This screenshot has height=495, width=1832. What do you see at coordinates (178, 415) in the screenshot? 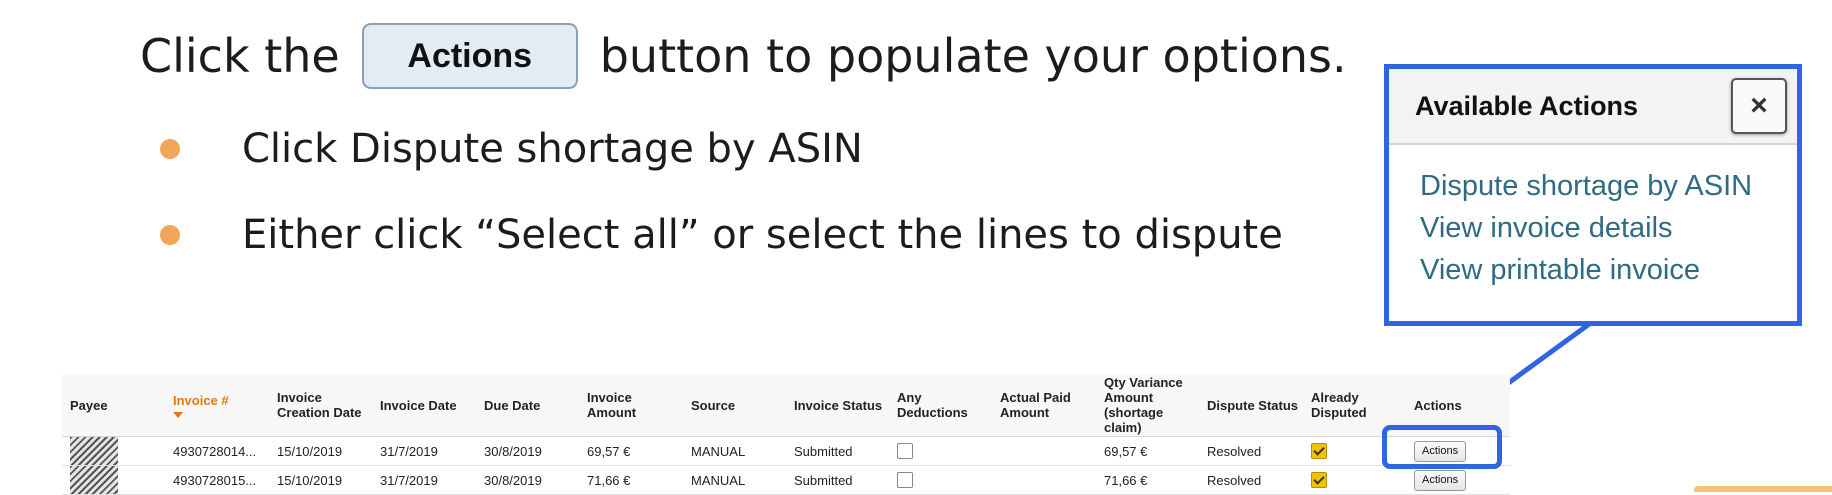
I see `sort-descending-icon` at bounding box center [178, 415].